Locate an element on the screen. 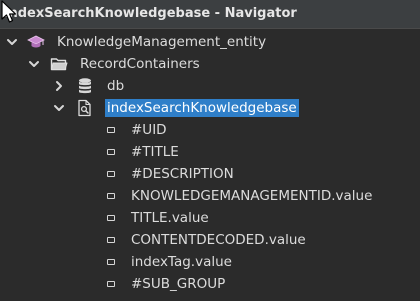 This screenshot has height=301, width=420. tree-node-label: db is located at coordinates (116, 86).